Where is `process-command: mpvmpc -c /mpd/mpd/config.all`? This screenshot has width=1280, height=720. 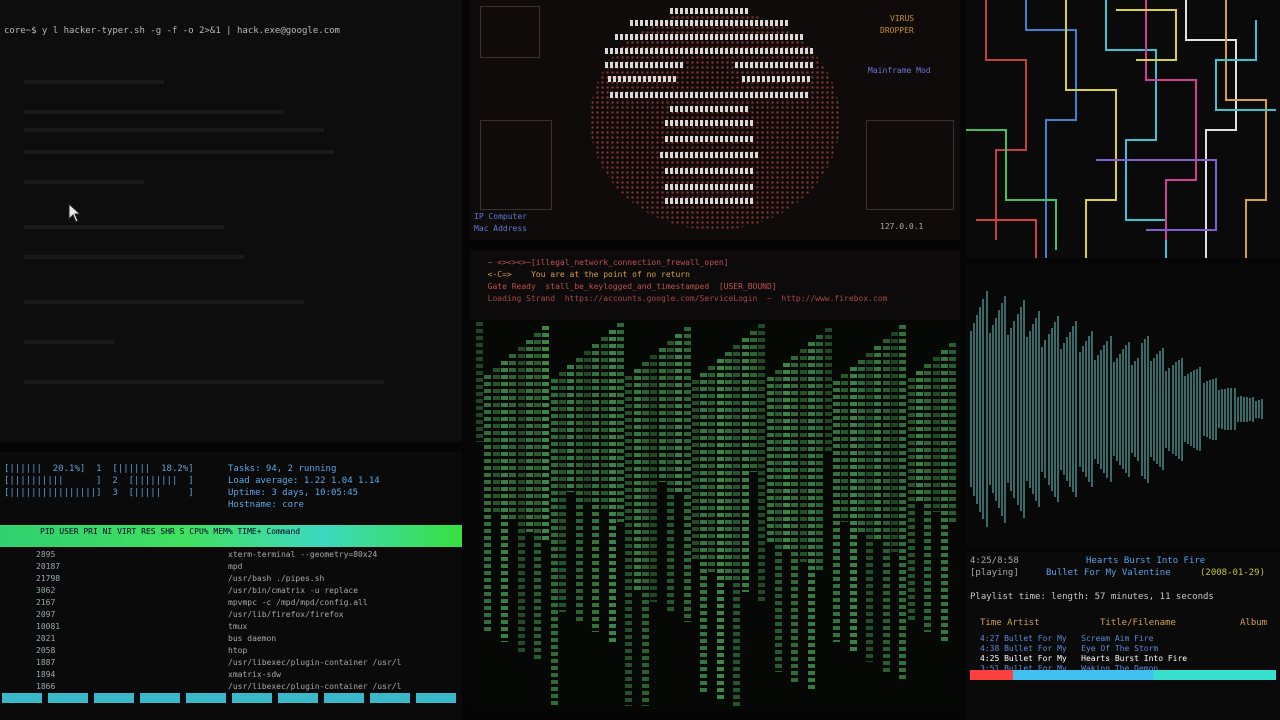
process-command: mpvmpc -c /mpd/mpd/config.all is located at coordinates (298, 602).